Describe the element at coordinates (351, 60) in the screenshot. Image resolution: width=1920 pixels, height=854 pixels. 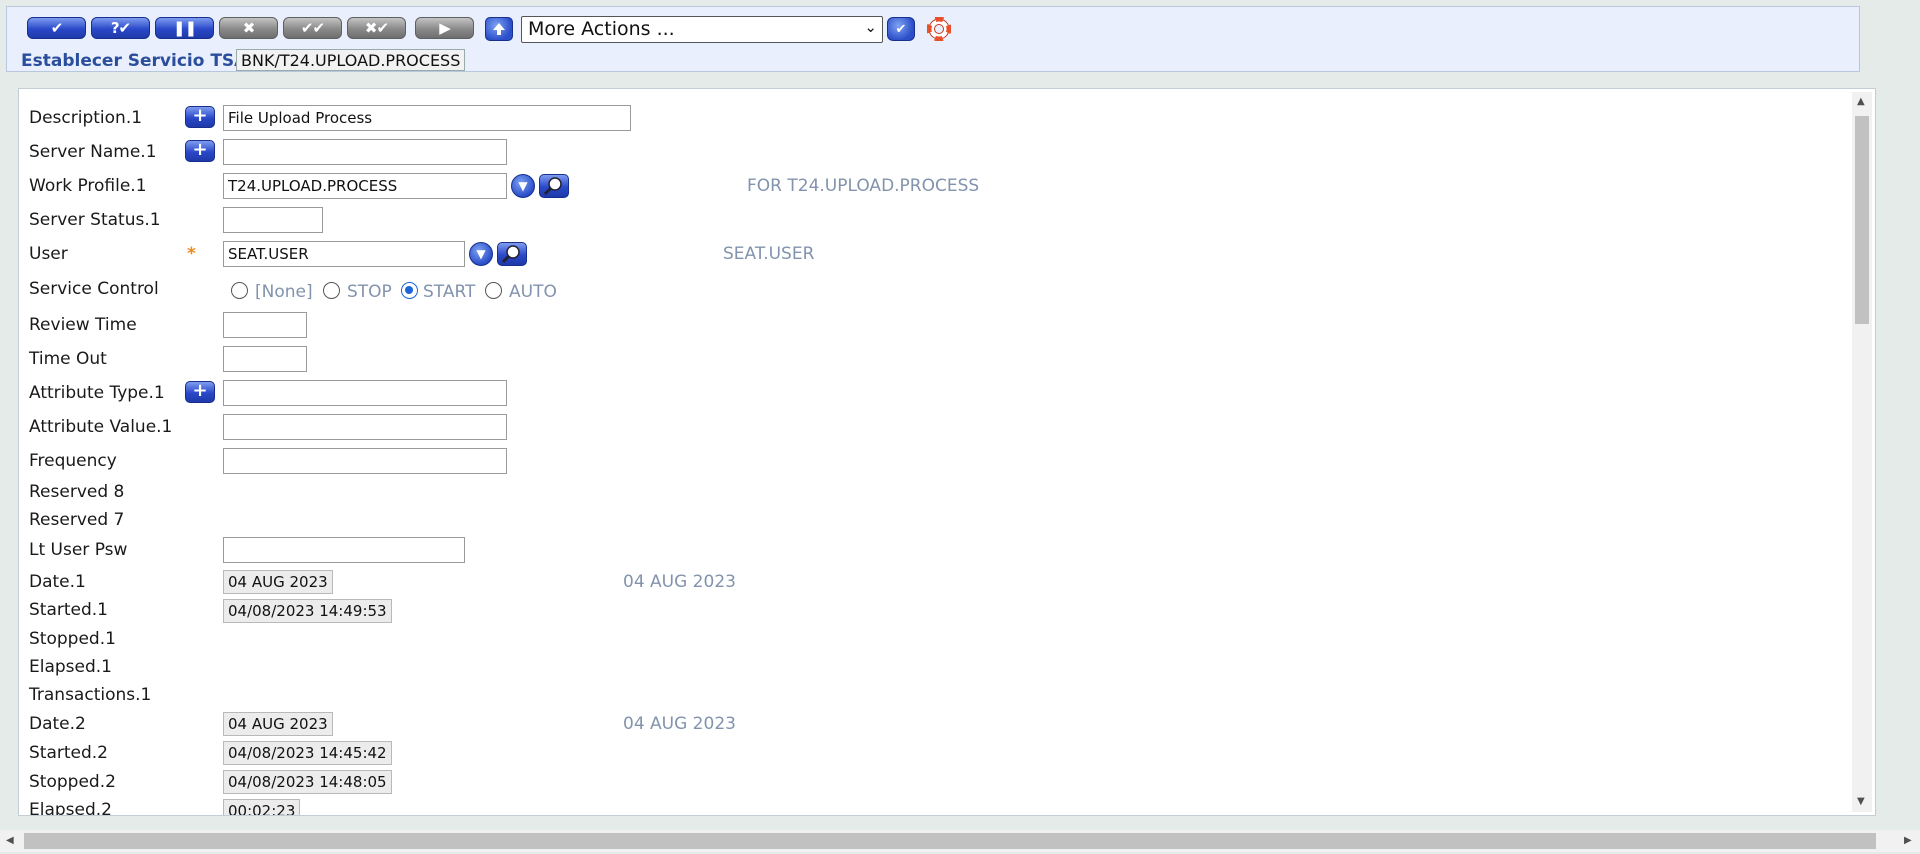
I see `record-id-field: BNK/T24.UPLOAD.PROCESS` at that location.